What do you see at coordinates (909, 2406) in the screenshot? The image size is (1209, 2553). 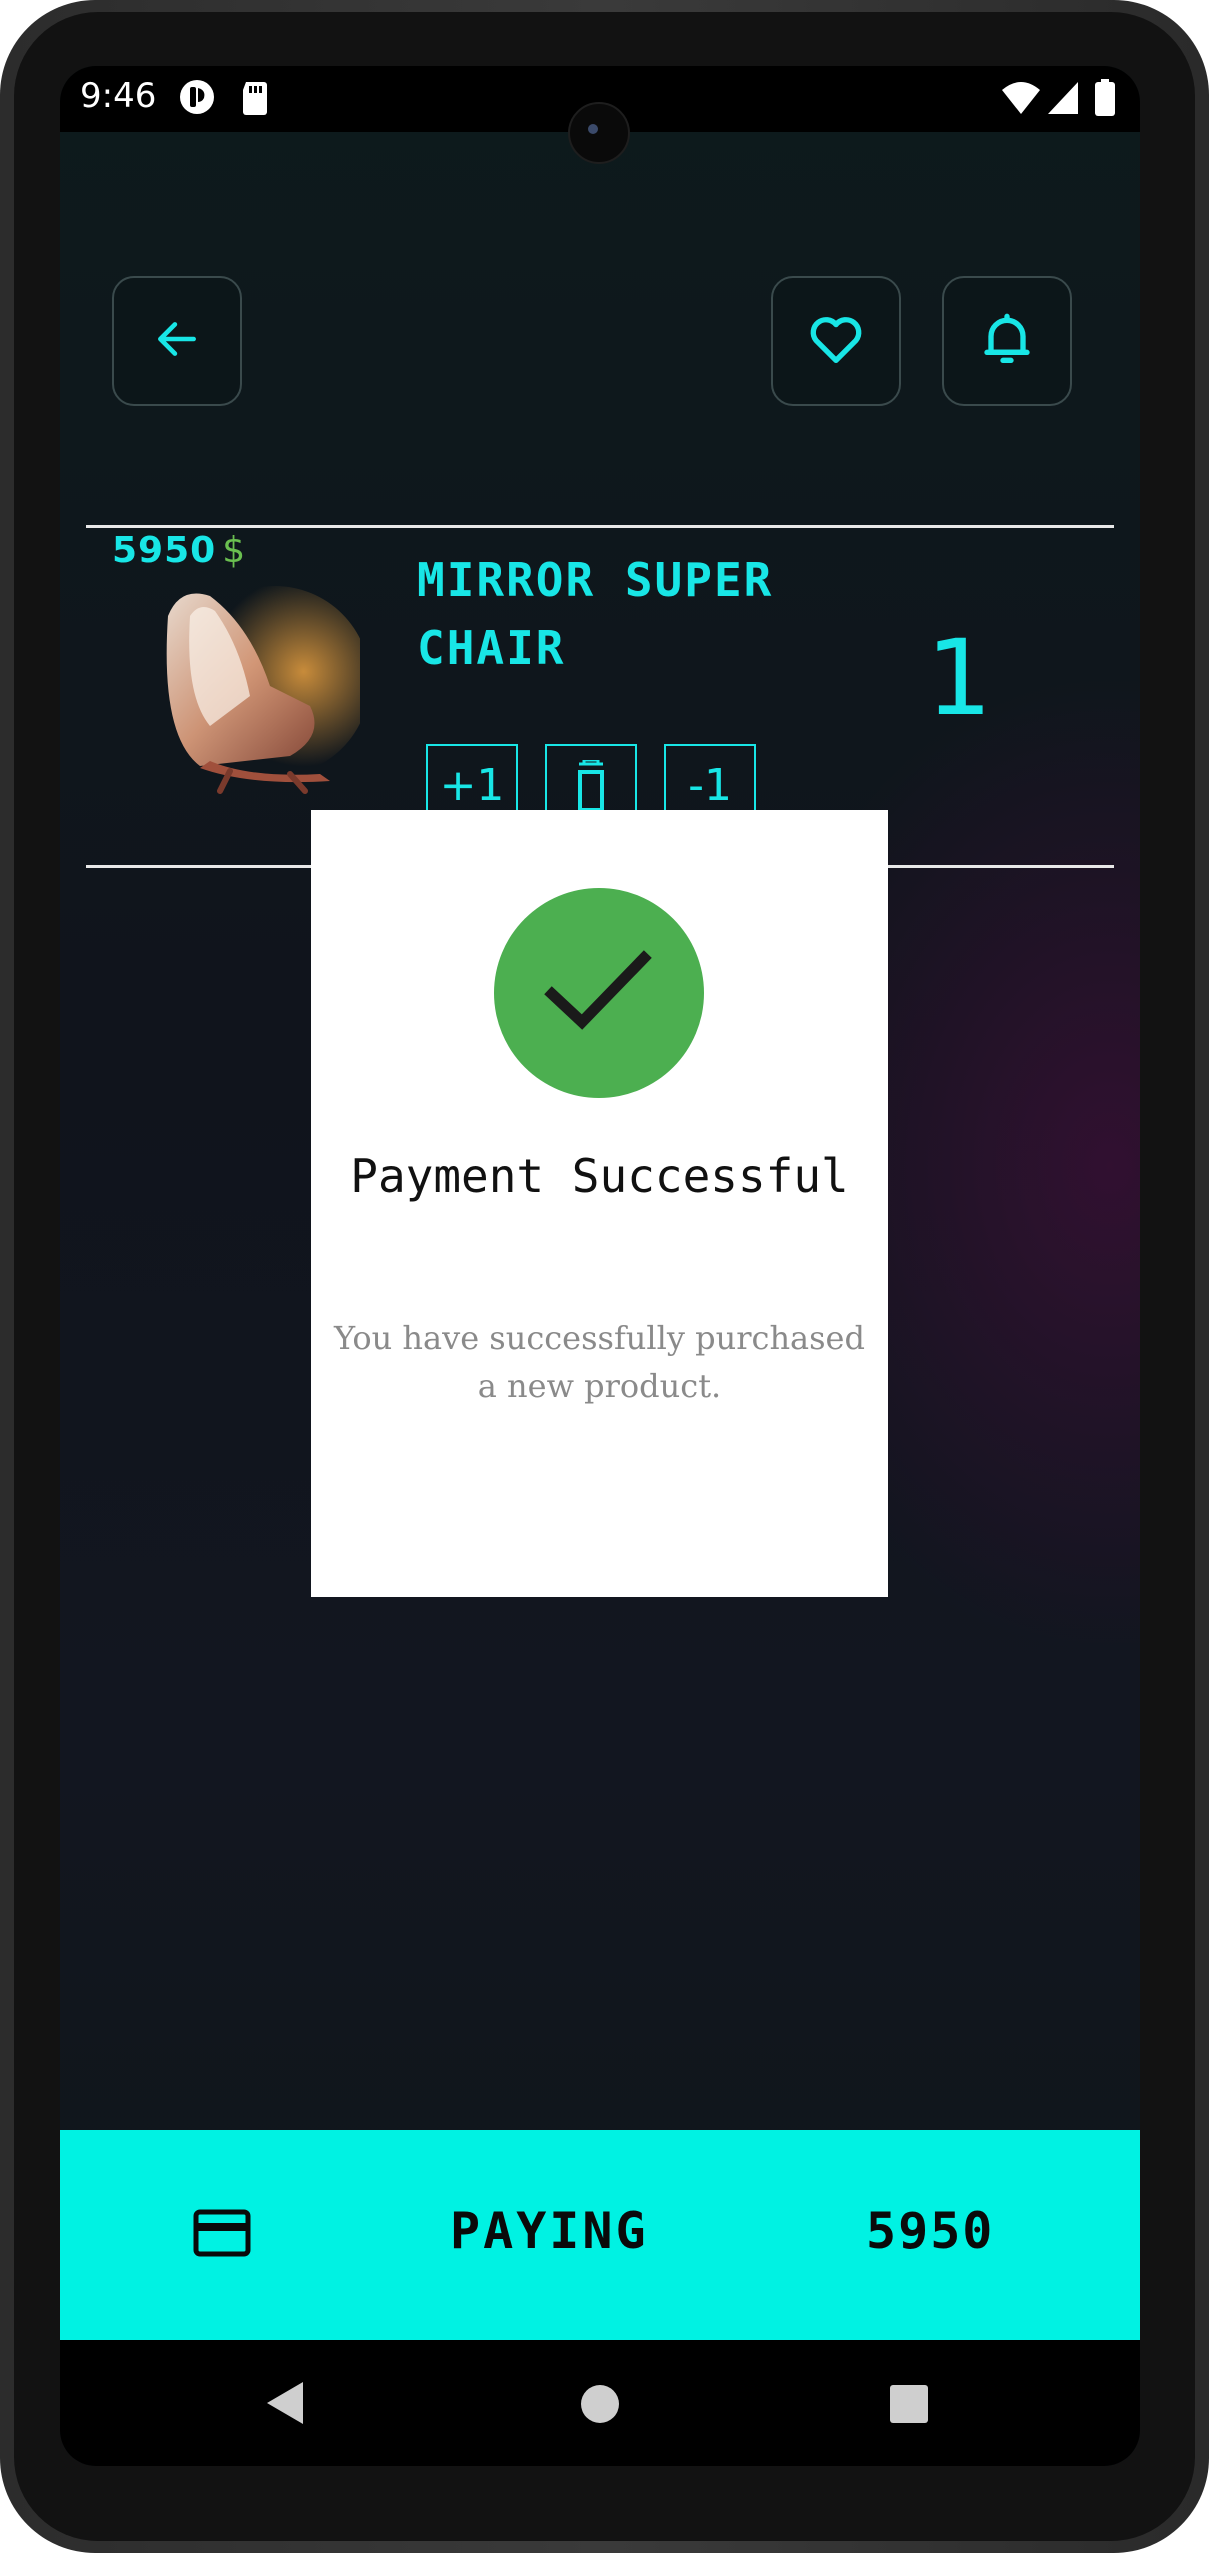 I see `nav-recents-button` at bounding box center [909, 2406].